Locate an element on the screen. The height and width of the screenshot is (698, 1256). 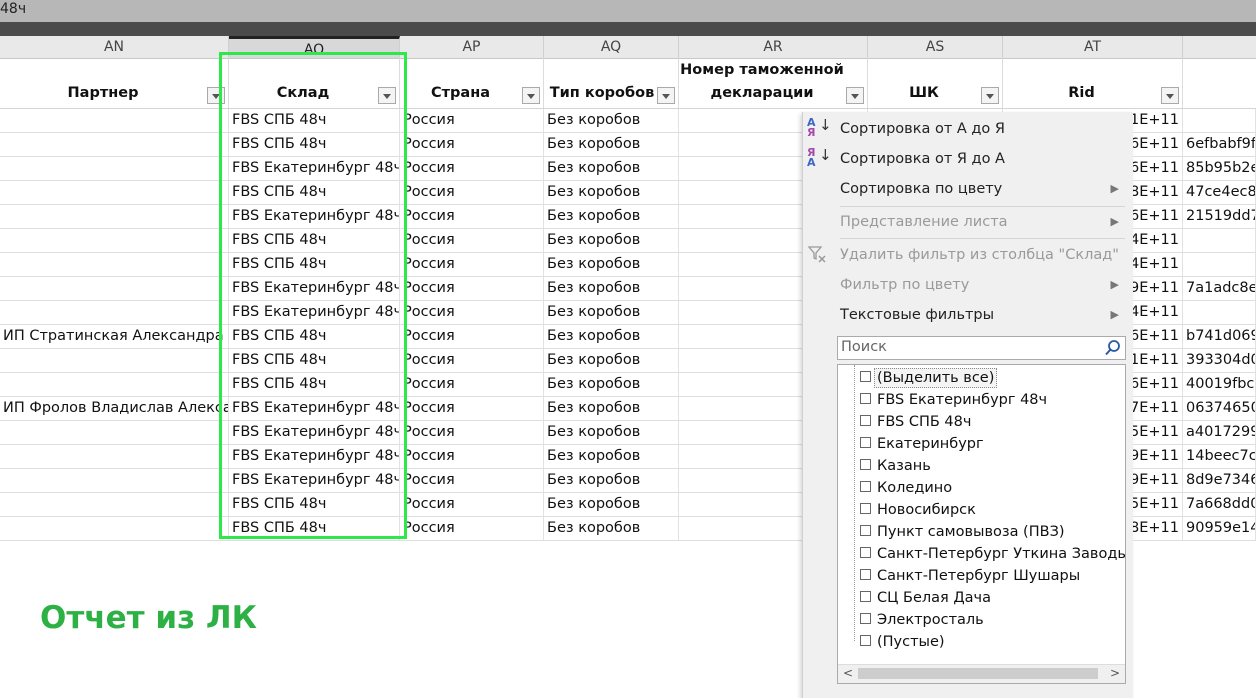
column-header-as: AS is located at coordinates (935, 47).